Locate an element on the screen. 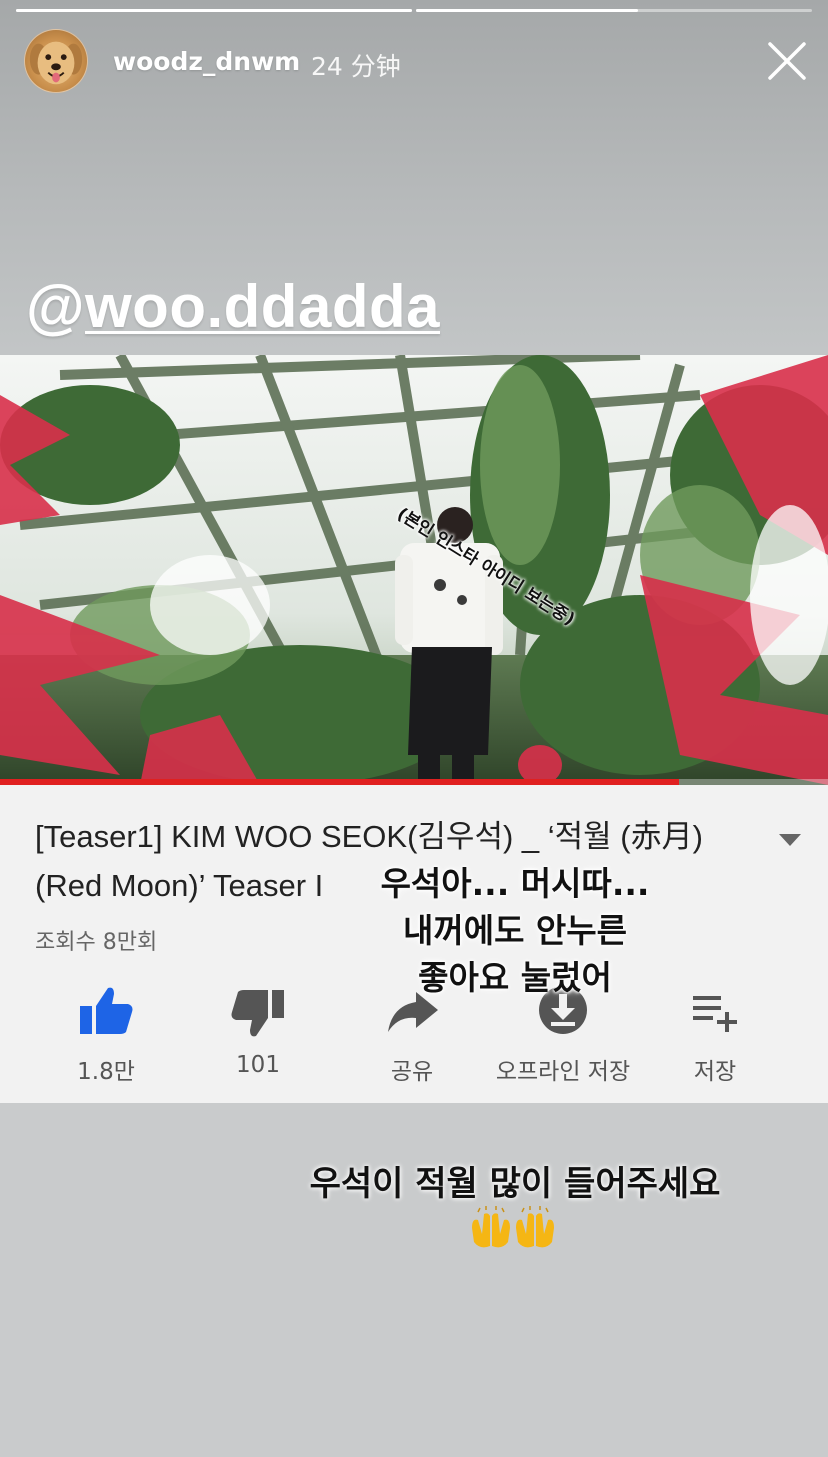 The image size is (828, 1457). like-count: 1.8만 is located at coordinates (106, 1072).